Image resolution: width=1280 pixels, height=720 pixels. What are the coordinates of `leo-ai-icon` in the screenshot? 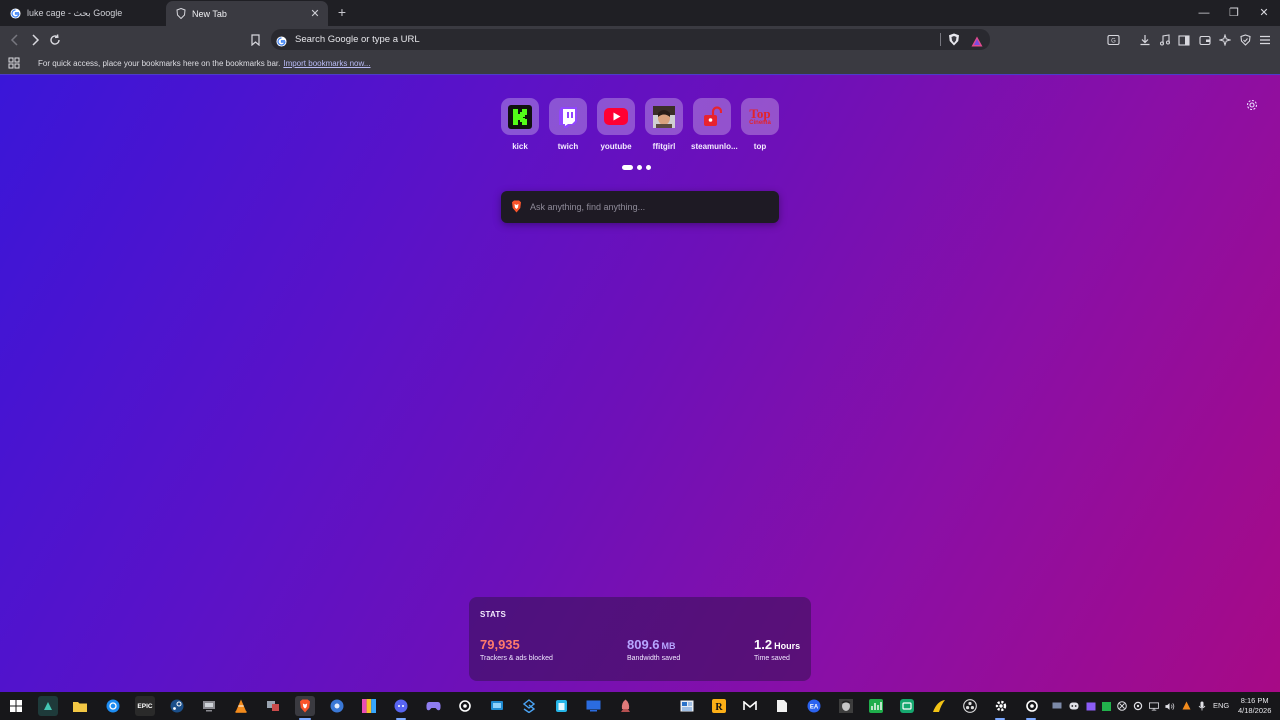 It's located at (1225, 40).